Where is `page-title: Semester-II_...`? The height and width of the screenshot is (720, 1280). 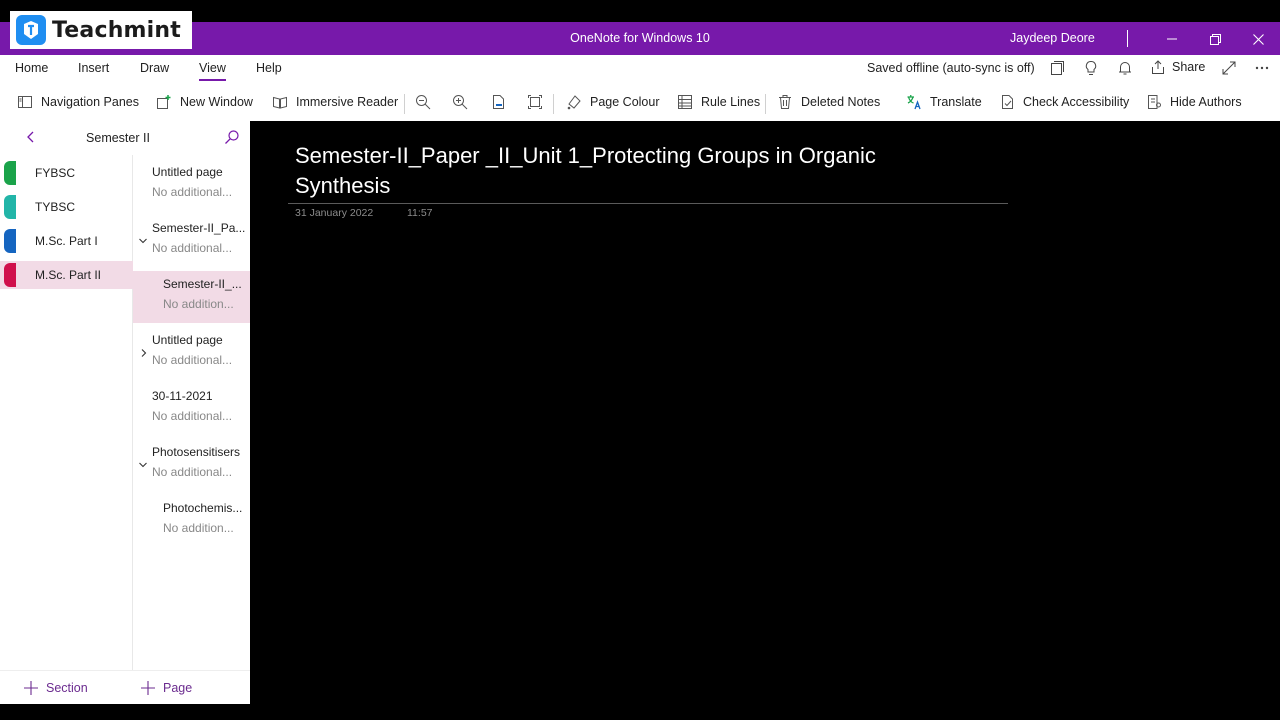 page-title: Semester-II_... is located at coordinates (202, 284).